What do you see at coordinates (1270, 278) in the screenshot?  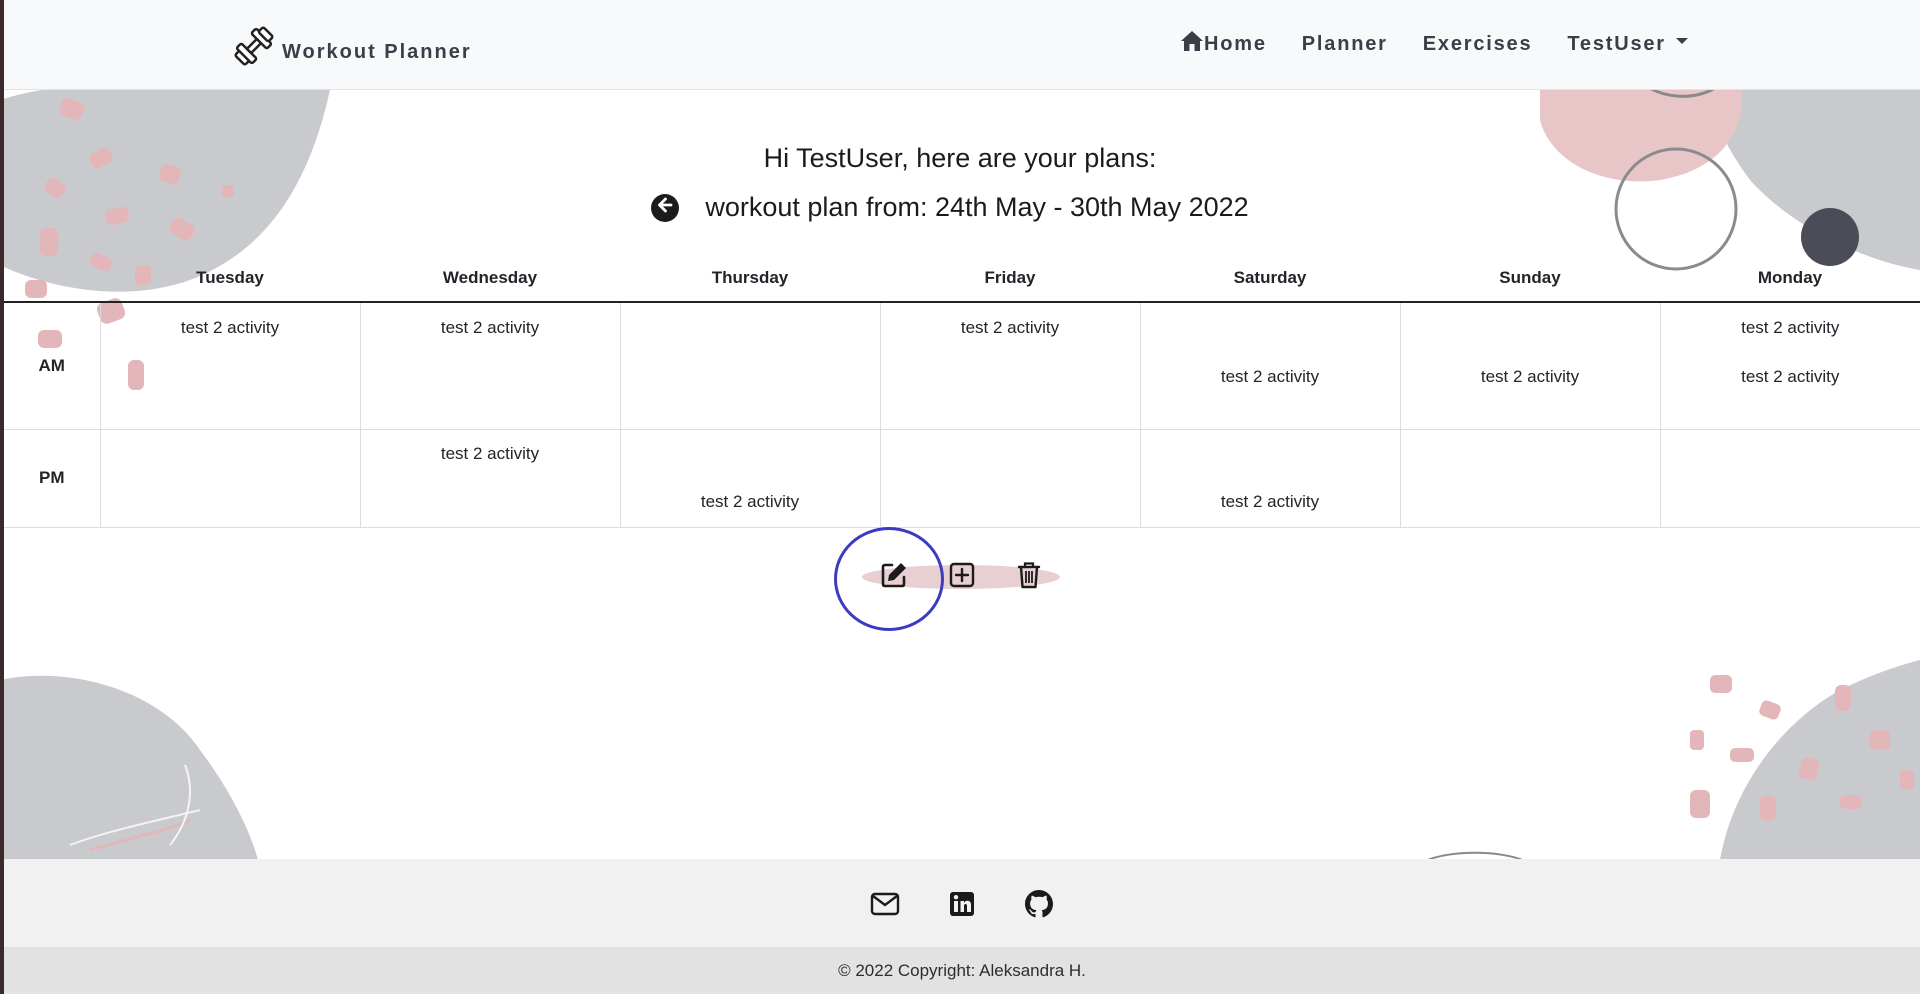 I see `day-header: Saturday` at bounding box center [1270, 278].